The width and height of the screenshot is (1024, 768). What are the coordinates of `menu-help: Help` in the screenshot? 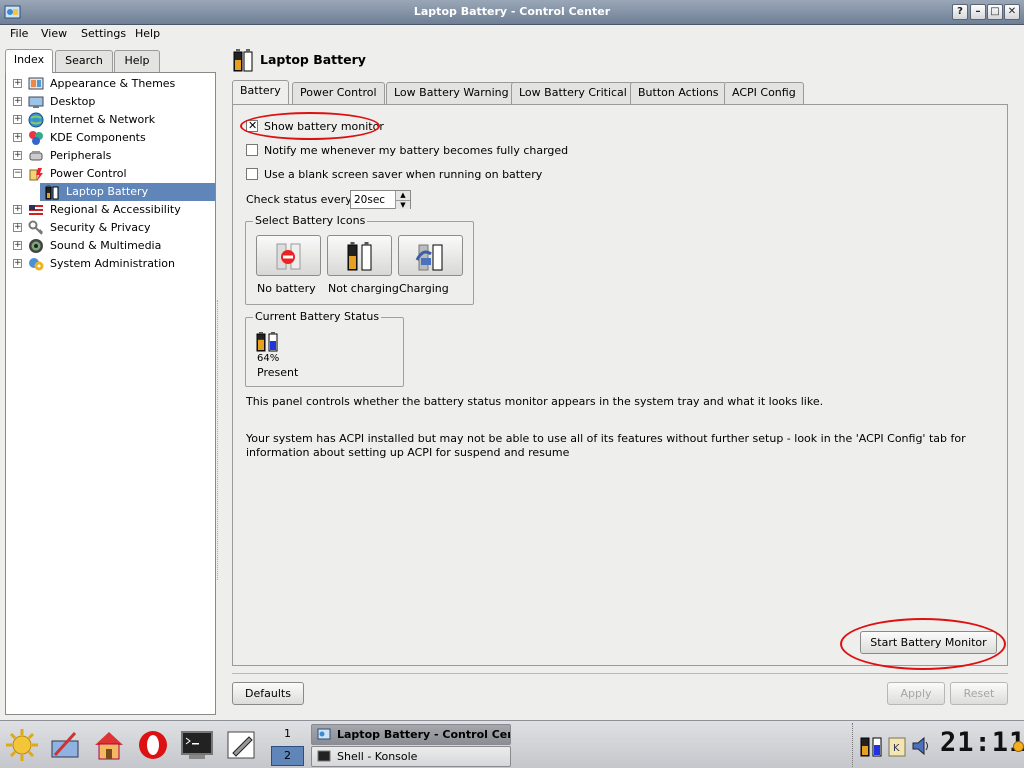 It's located at (147, 33).